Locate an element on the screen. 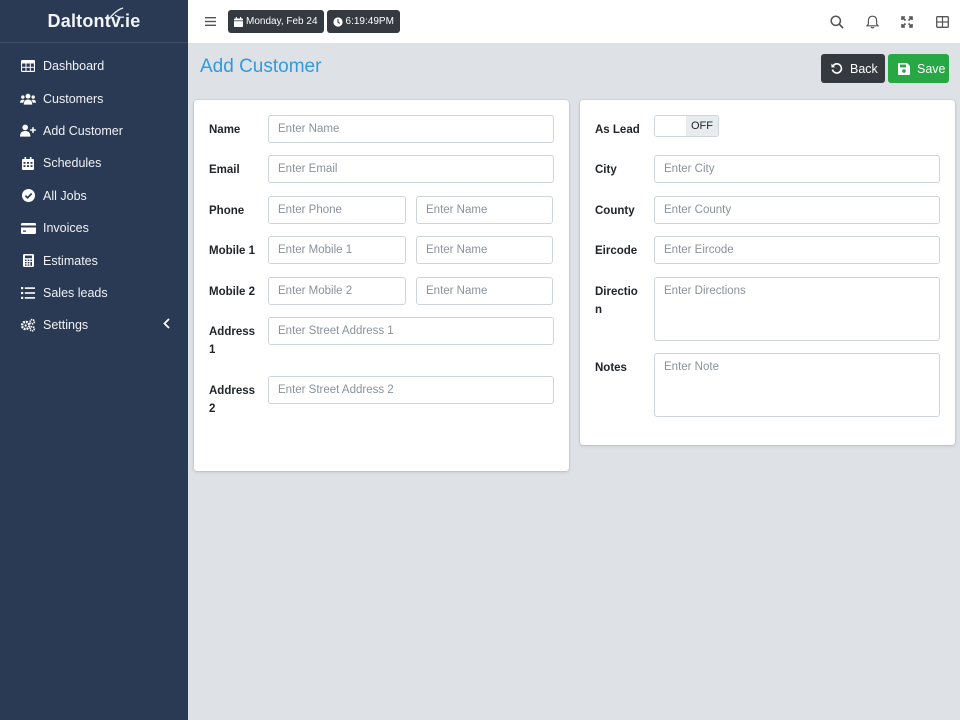 The height and width of the screenshot is (720, 960). county-label: County is located at coordinates (615, 211).